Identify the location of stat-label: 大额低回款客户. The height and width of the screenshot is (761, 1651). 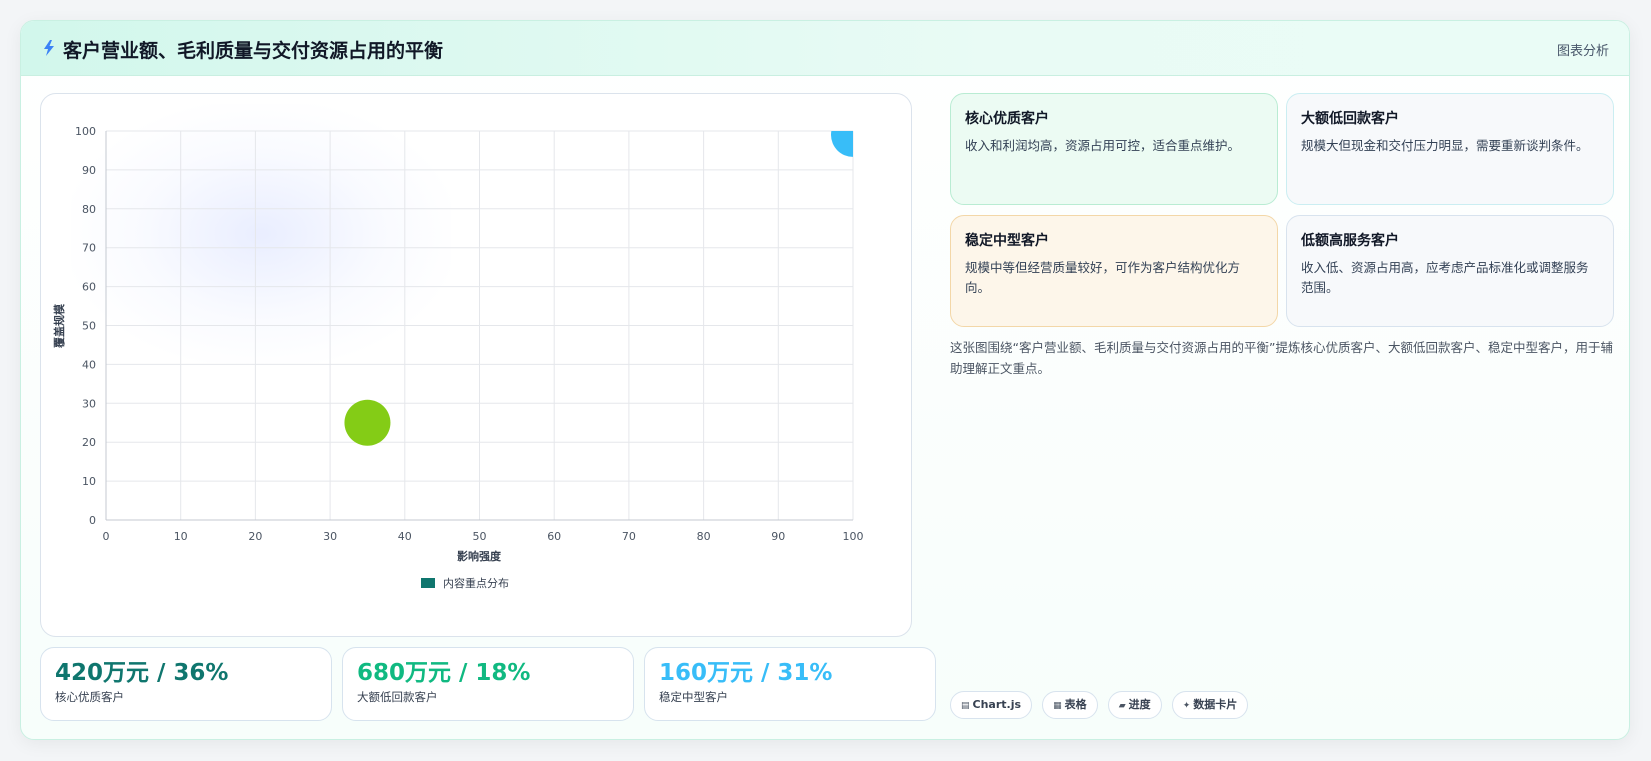
(397, 697).